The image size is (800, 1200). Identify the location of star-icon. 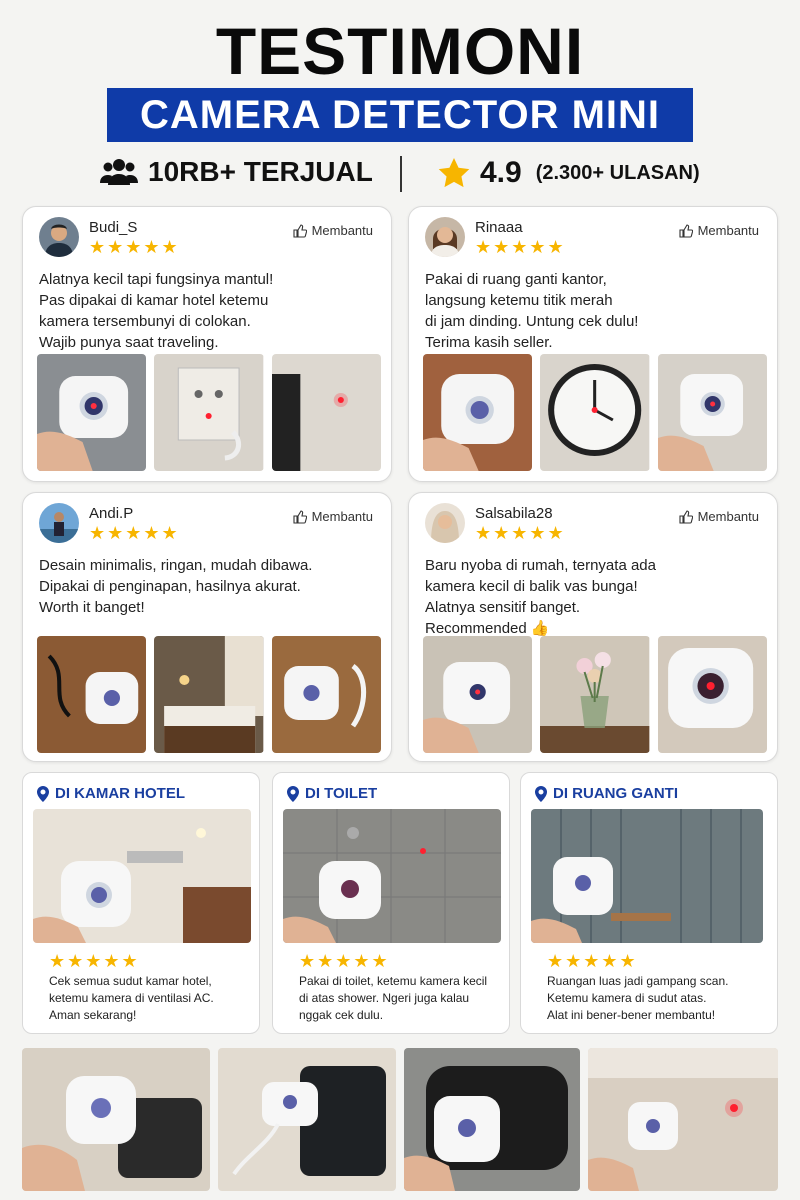
(454, 173).